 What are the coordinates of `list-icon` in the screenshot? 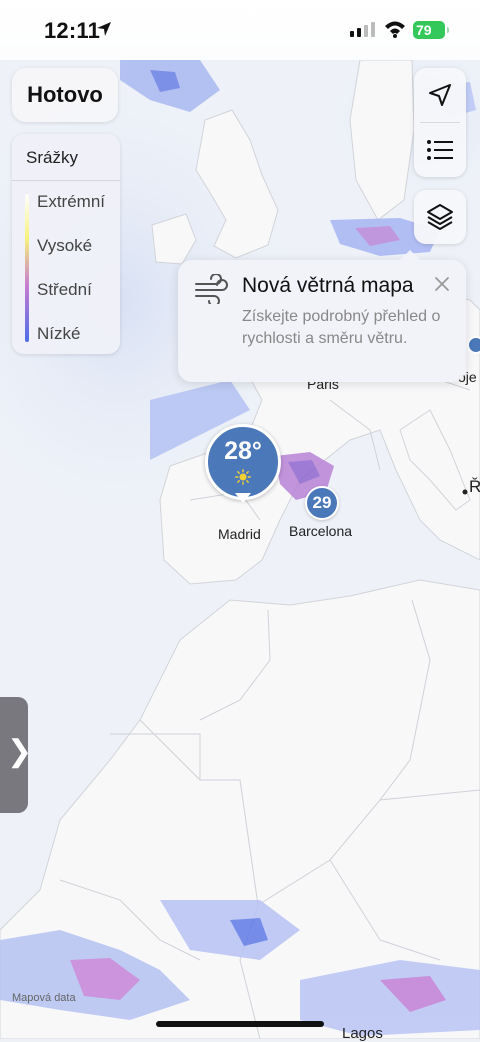 It's located at (440, 150).